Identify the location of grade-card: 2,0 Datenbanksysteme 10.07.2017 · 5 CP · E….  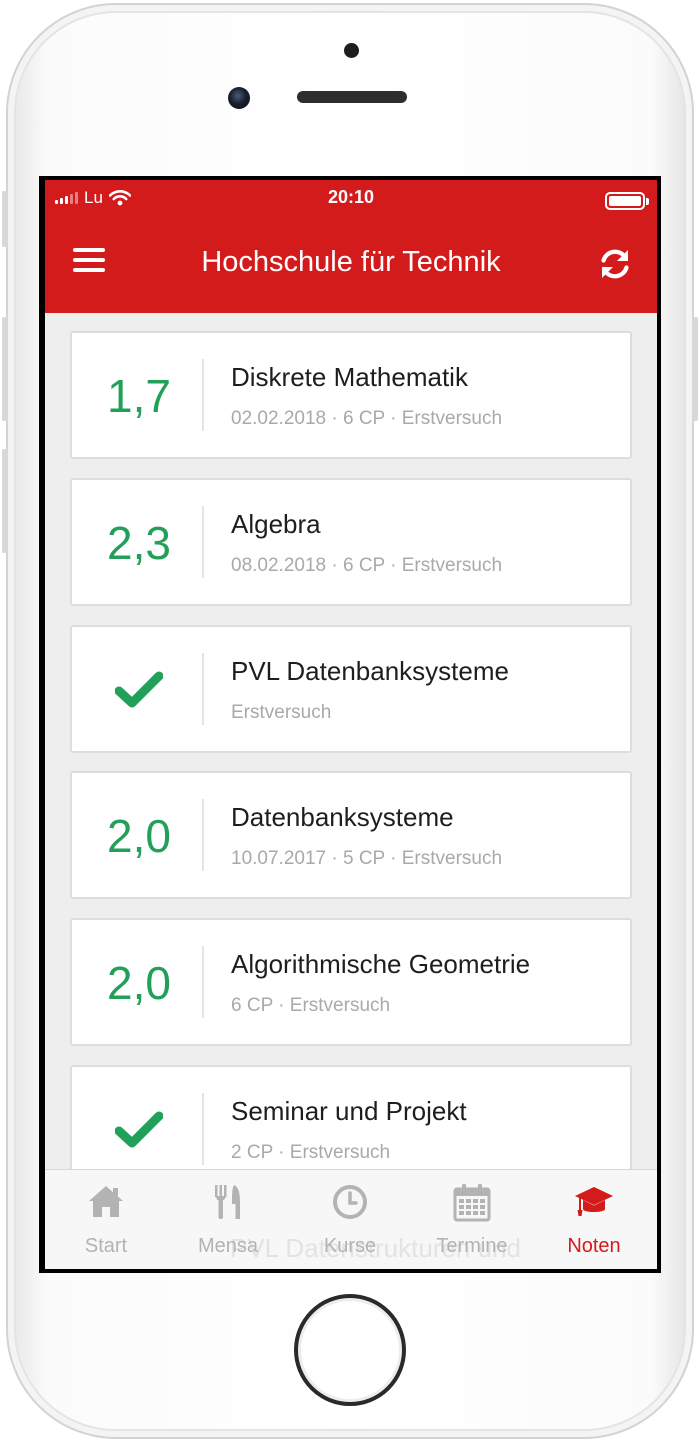
(351, 835).